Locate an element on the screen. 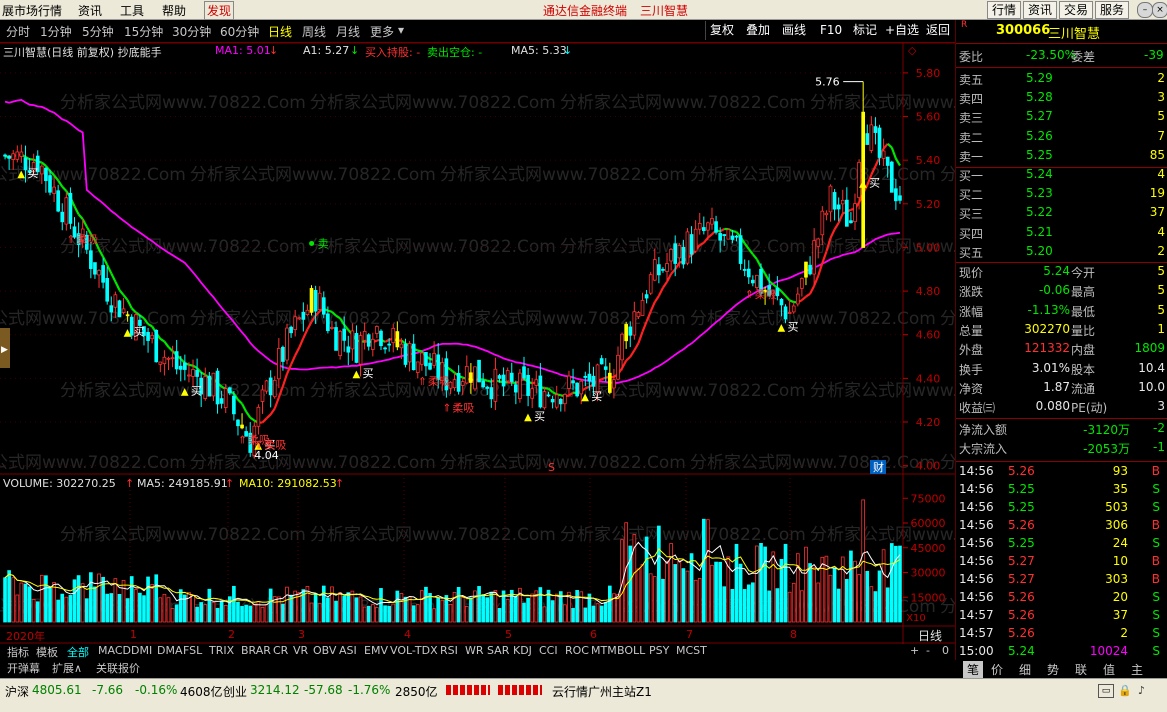 Image resolution: width=1167 pixels, height=712 pixels. tab-obv: OBV is located at coordinates (324, 650).